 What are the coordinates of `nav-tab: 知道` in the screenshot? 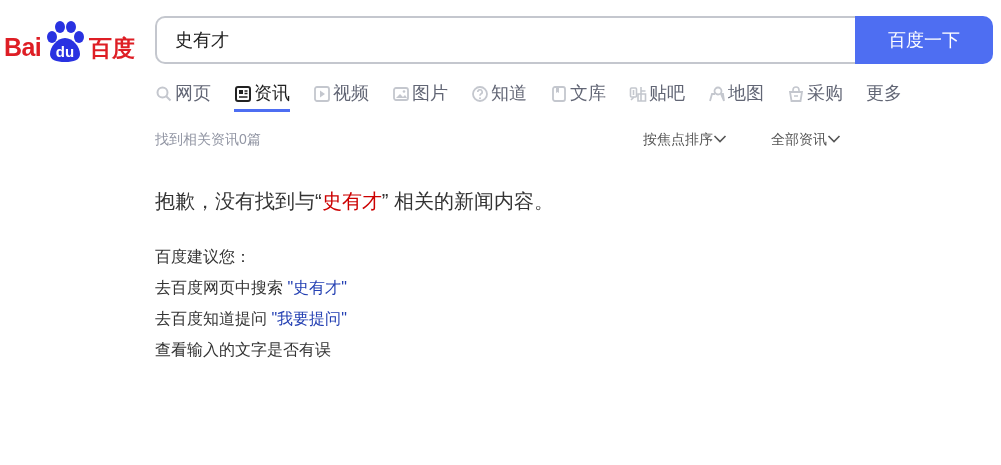 It's located at (499, 95).